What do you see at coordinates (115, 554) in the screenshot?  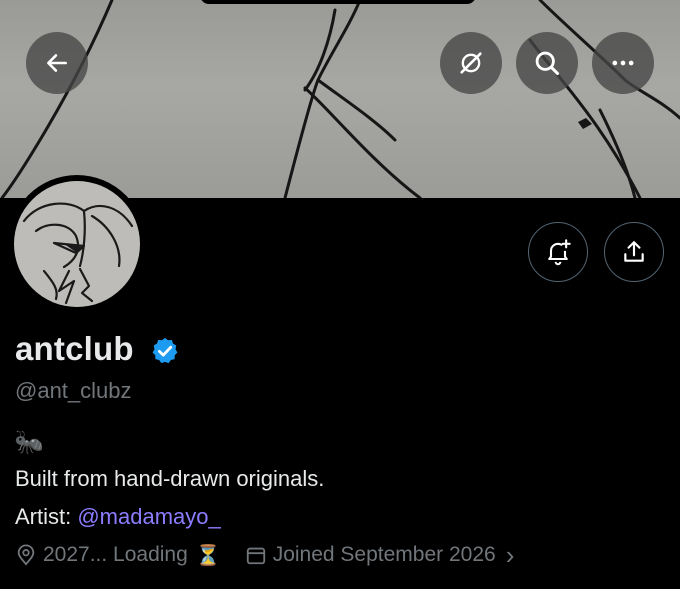 I see `location-text: 2027... Loading` at bounding box center [115, 554].